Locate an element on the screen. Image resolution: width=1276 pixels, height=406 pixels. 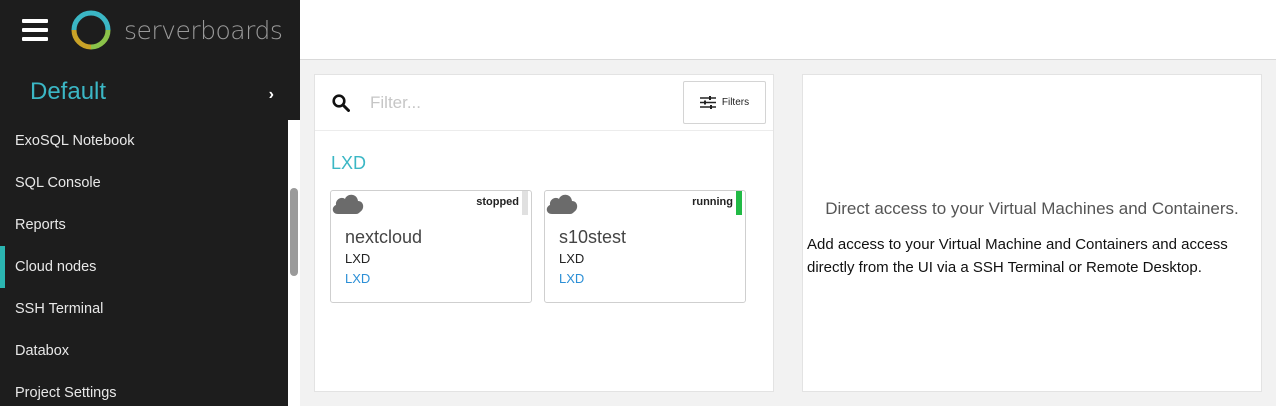
logo: serverboards is located at coordinates (175, 30).